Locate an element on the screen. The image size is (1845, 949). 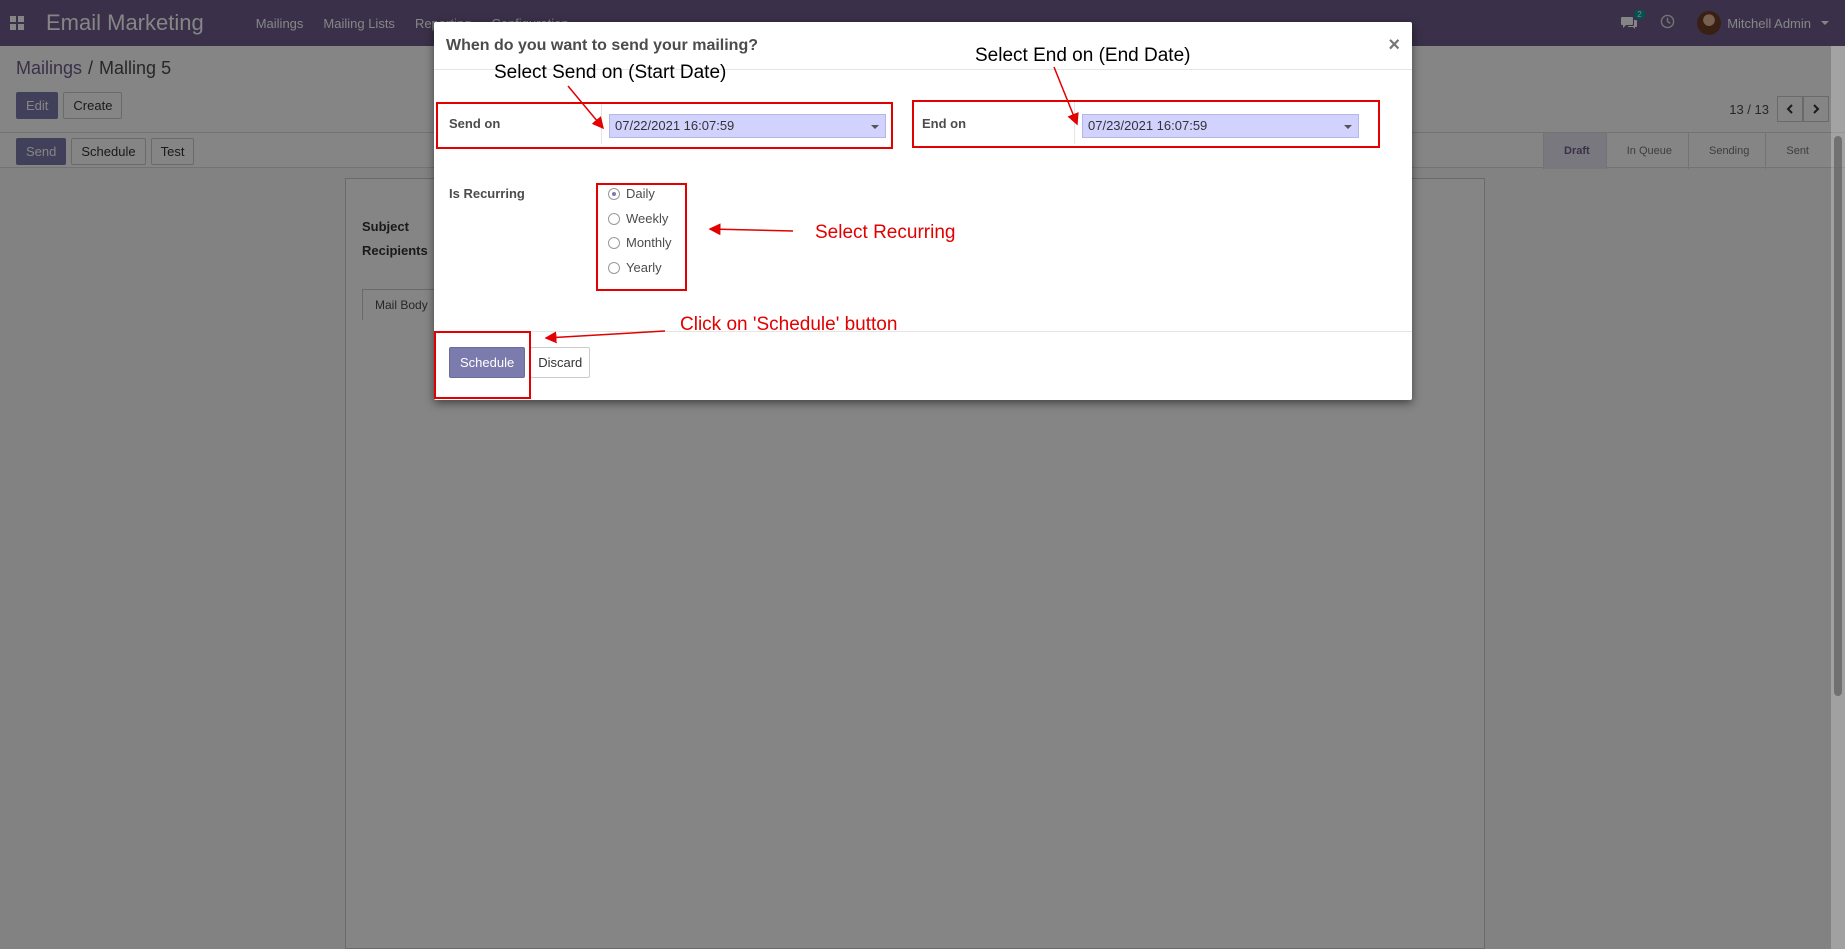
highlight-send-on is located at coordinates (664, 125).